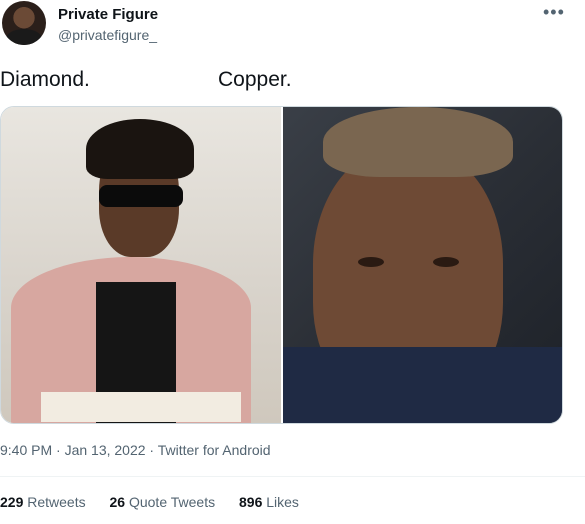 The image size is (585, 524). I want to click on separator, so click(292, 476).